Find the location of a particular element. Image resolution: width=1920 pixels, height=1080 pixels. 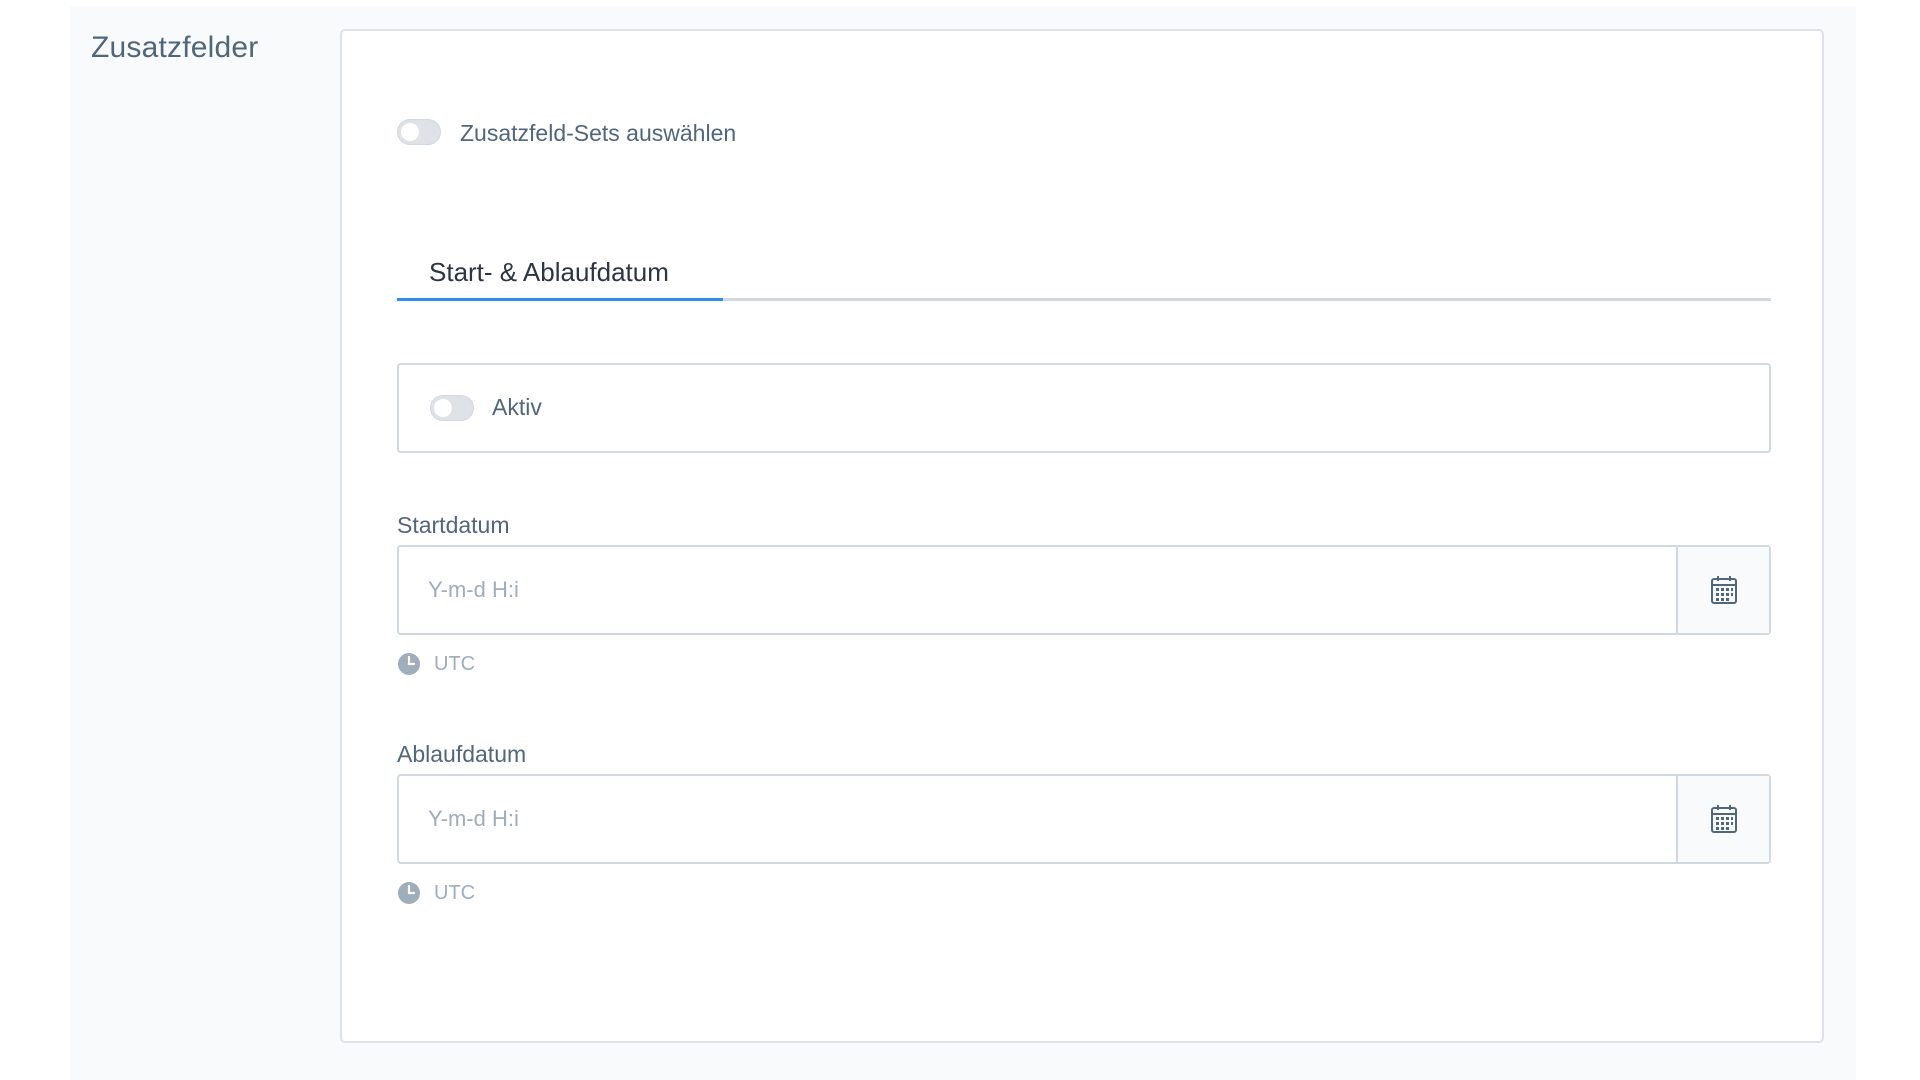

end-date-label: Ablaufdatum is located at coordinates (462, 754).